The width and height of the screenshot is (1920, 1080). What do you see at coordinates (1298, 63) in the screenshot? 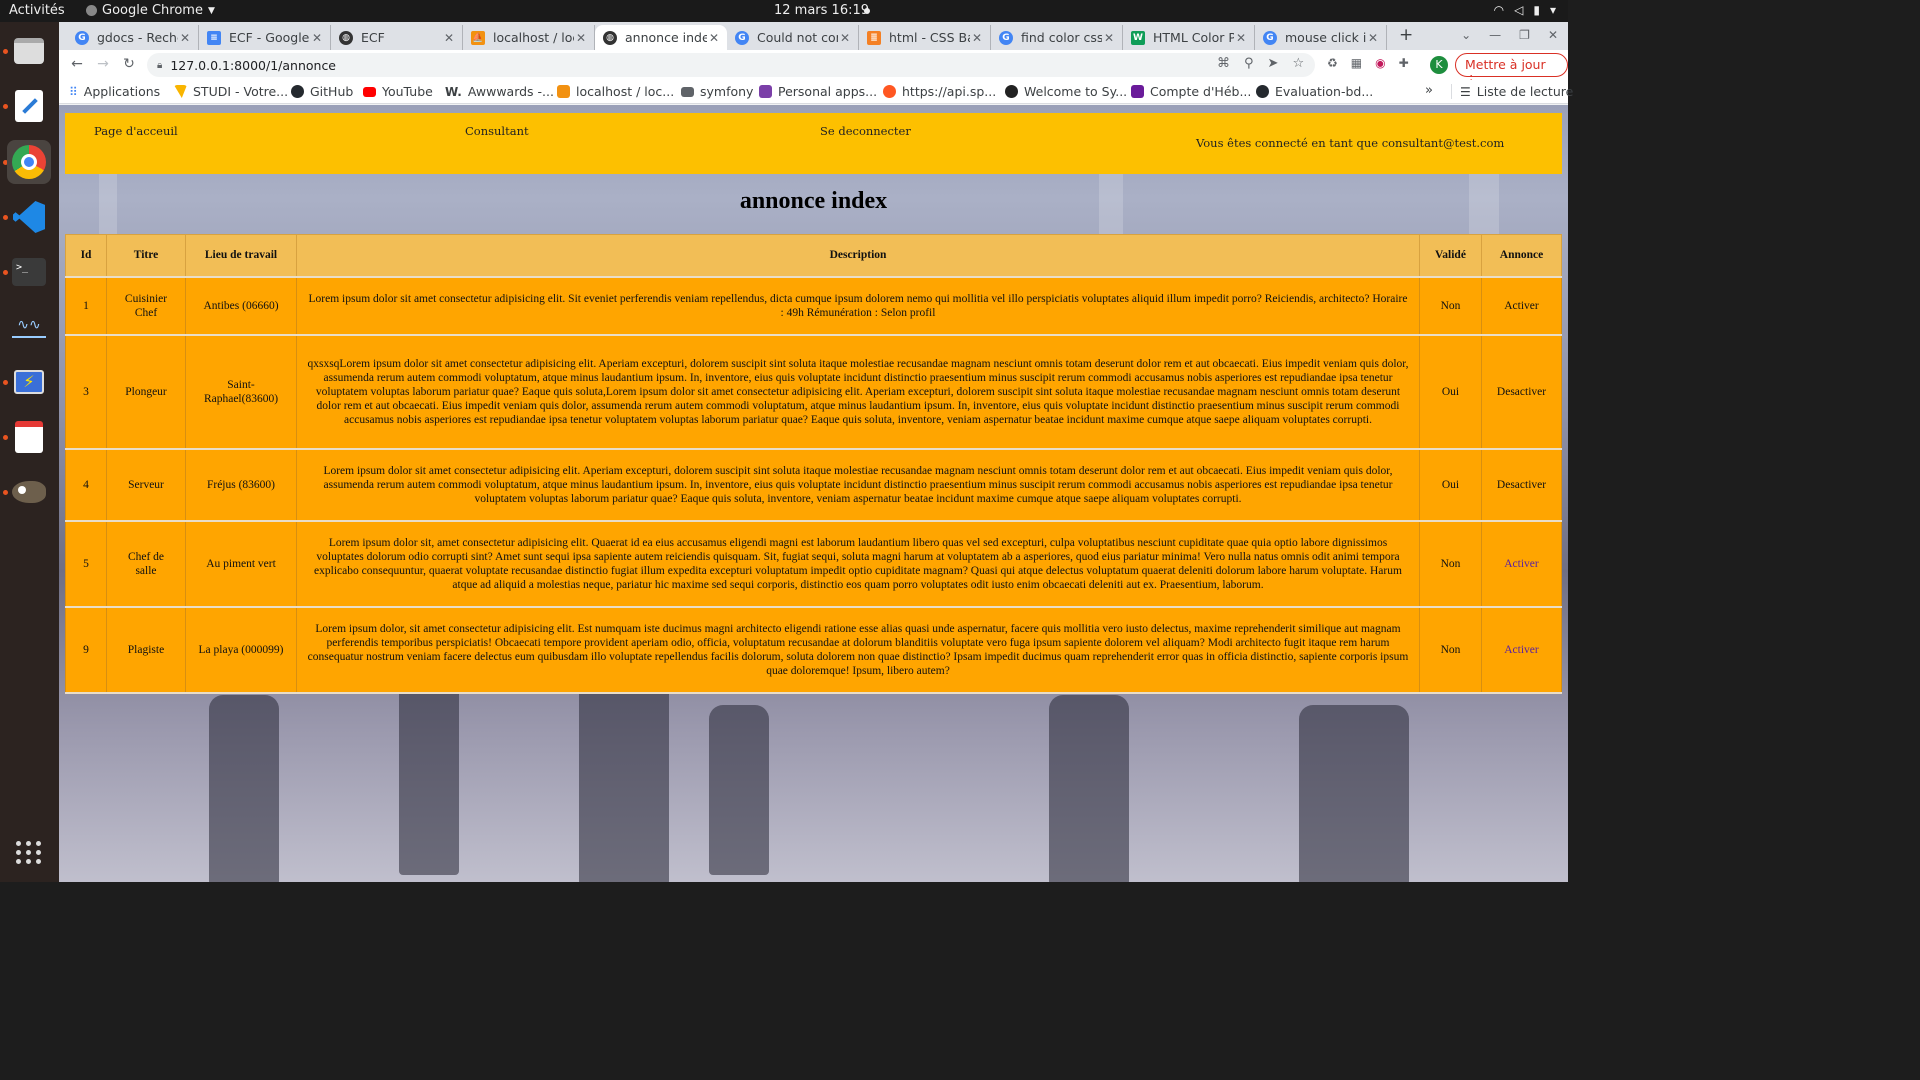
I see `bookmark-star-icon: ☆` at bounding box center [1298, 63].